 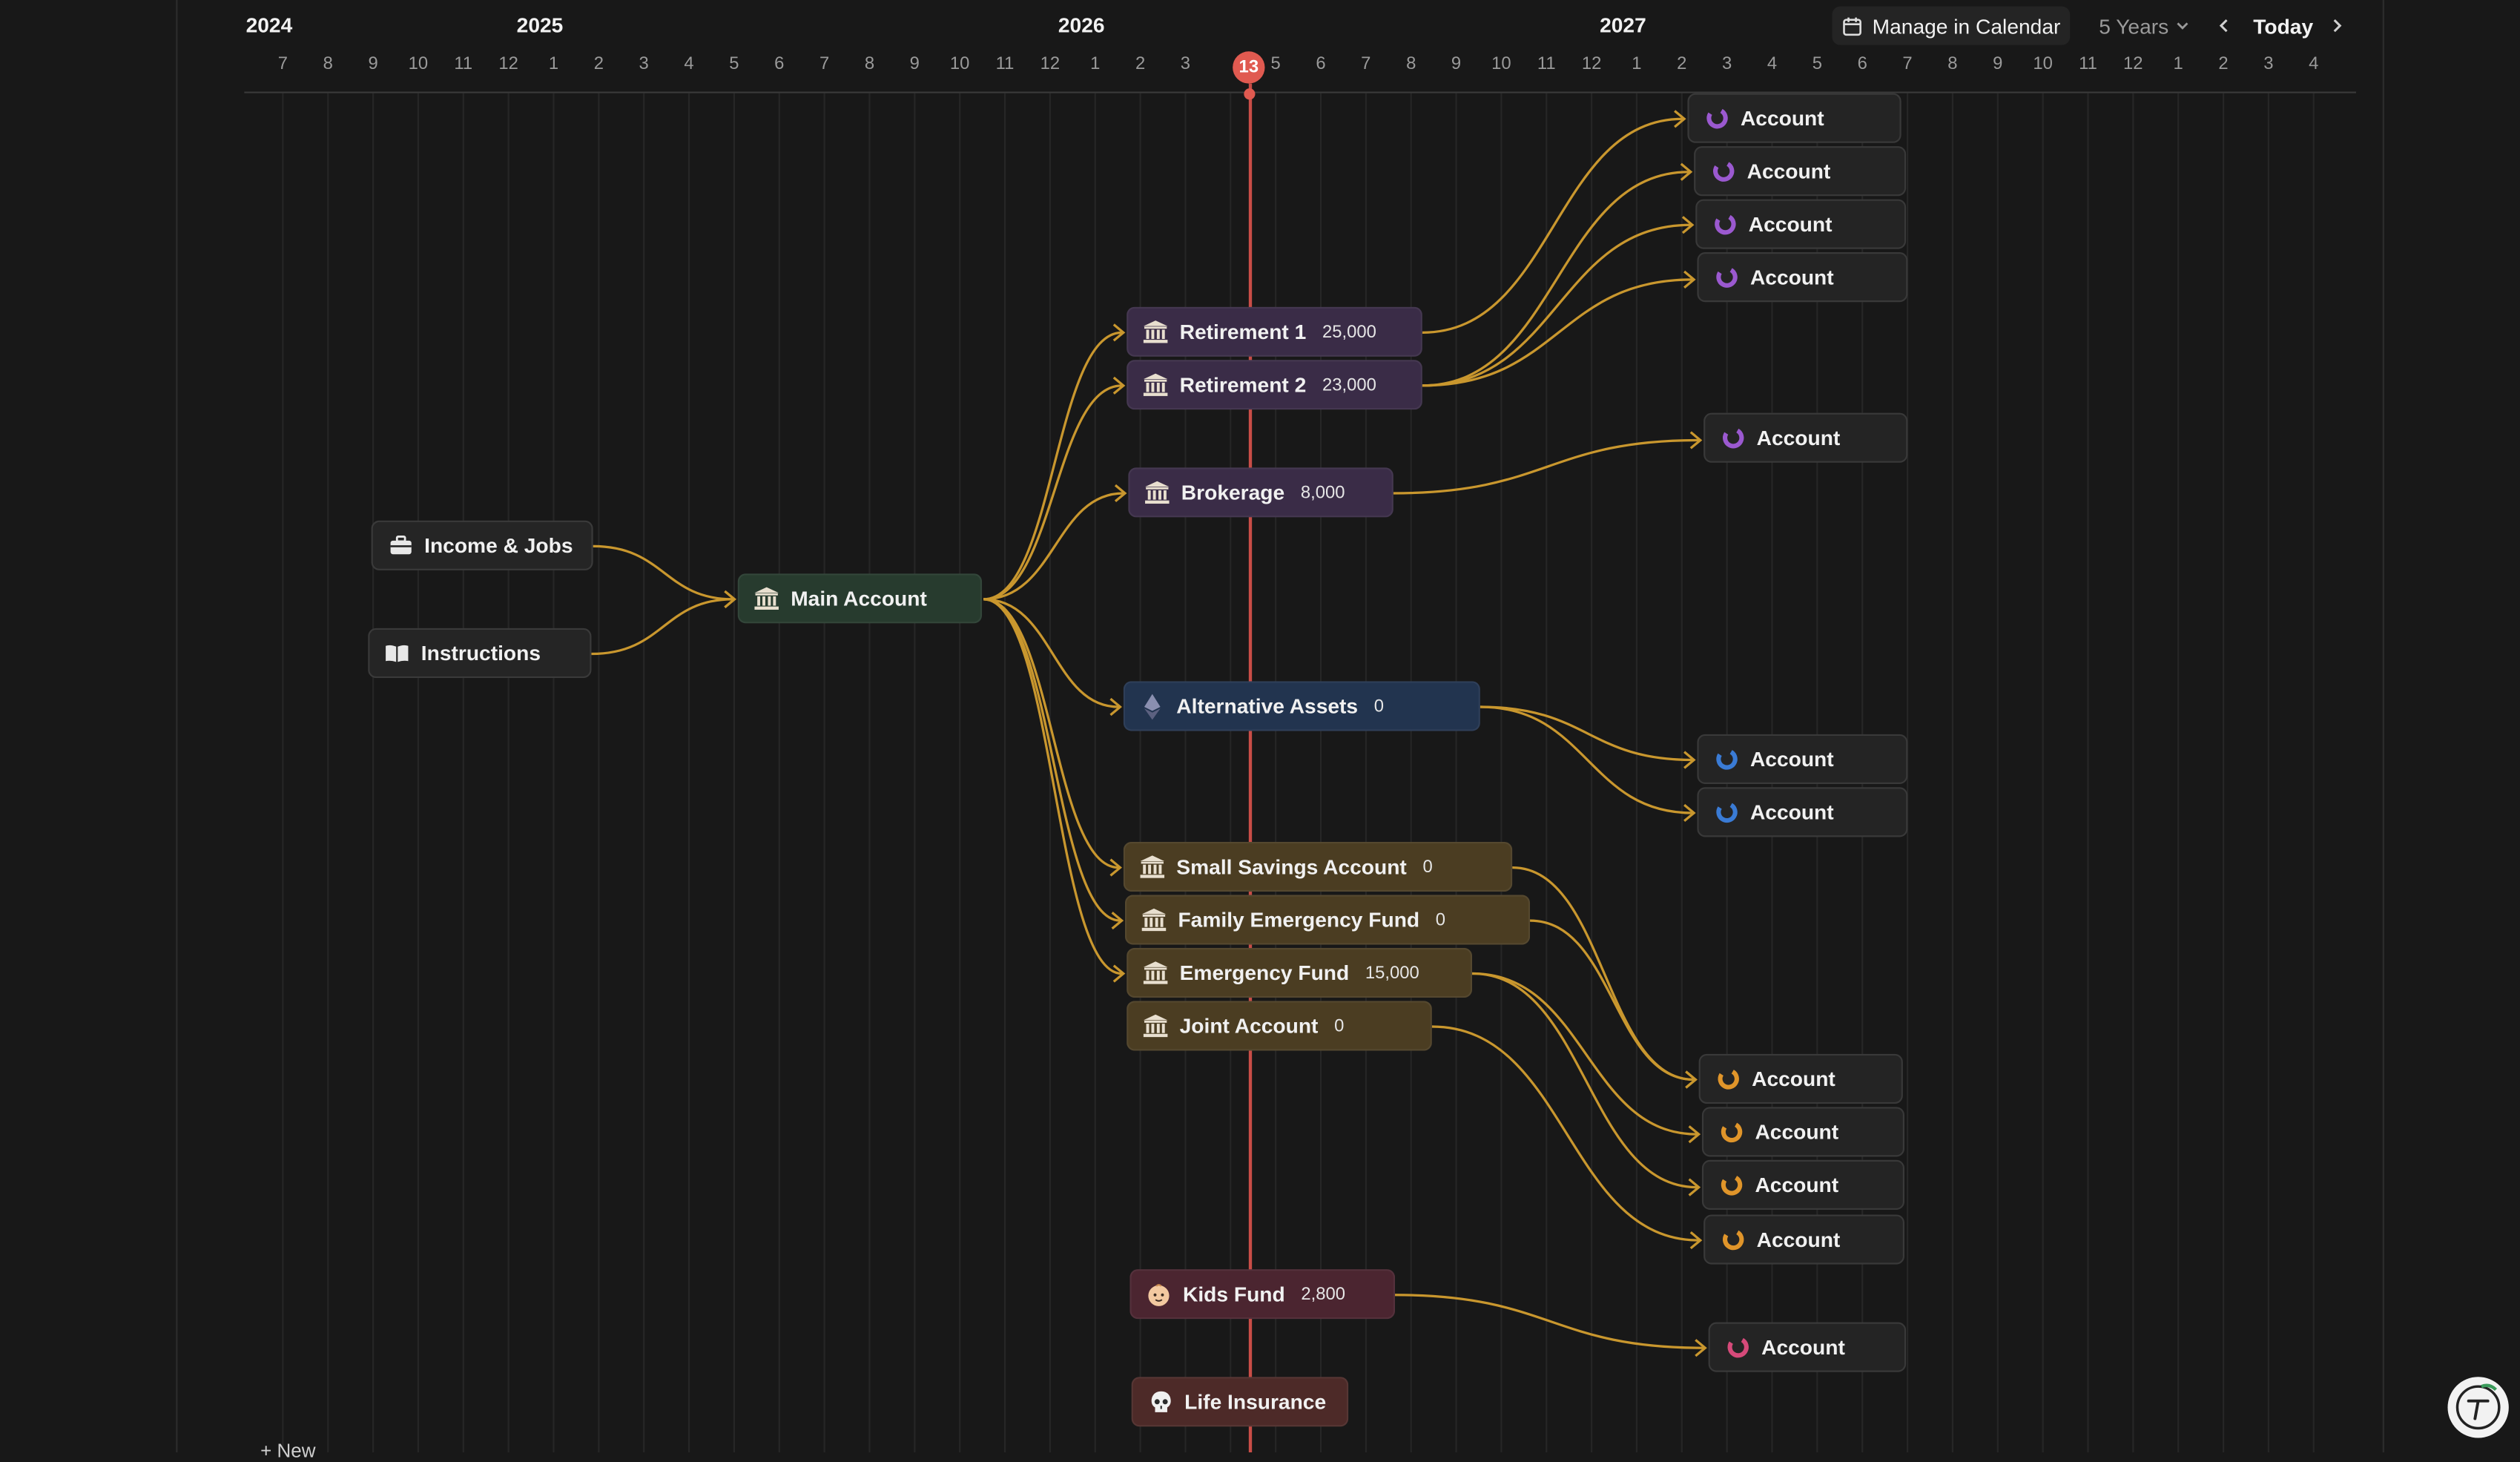 What do you see at coordinates (499, 545) in the screenshot?
I see `node-label: Income & Jobs` at bounding box center [499, 545].